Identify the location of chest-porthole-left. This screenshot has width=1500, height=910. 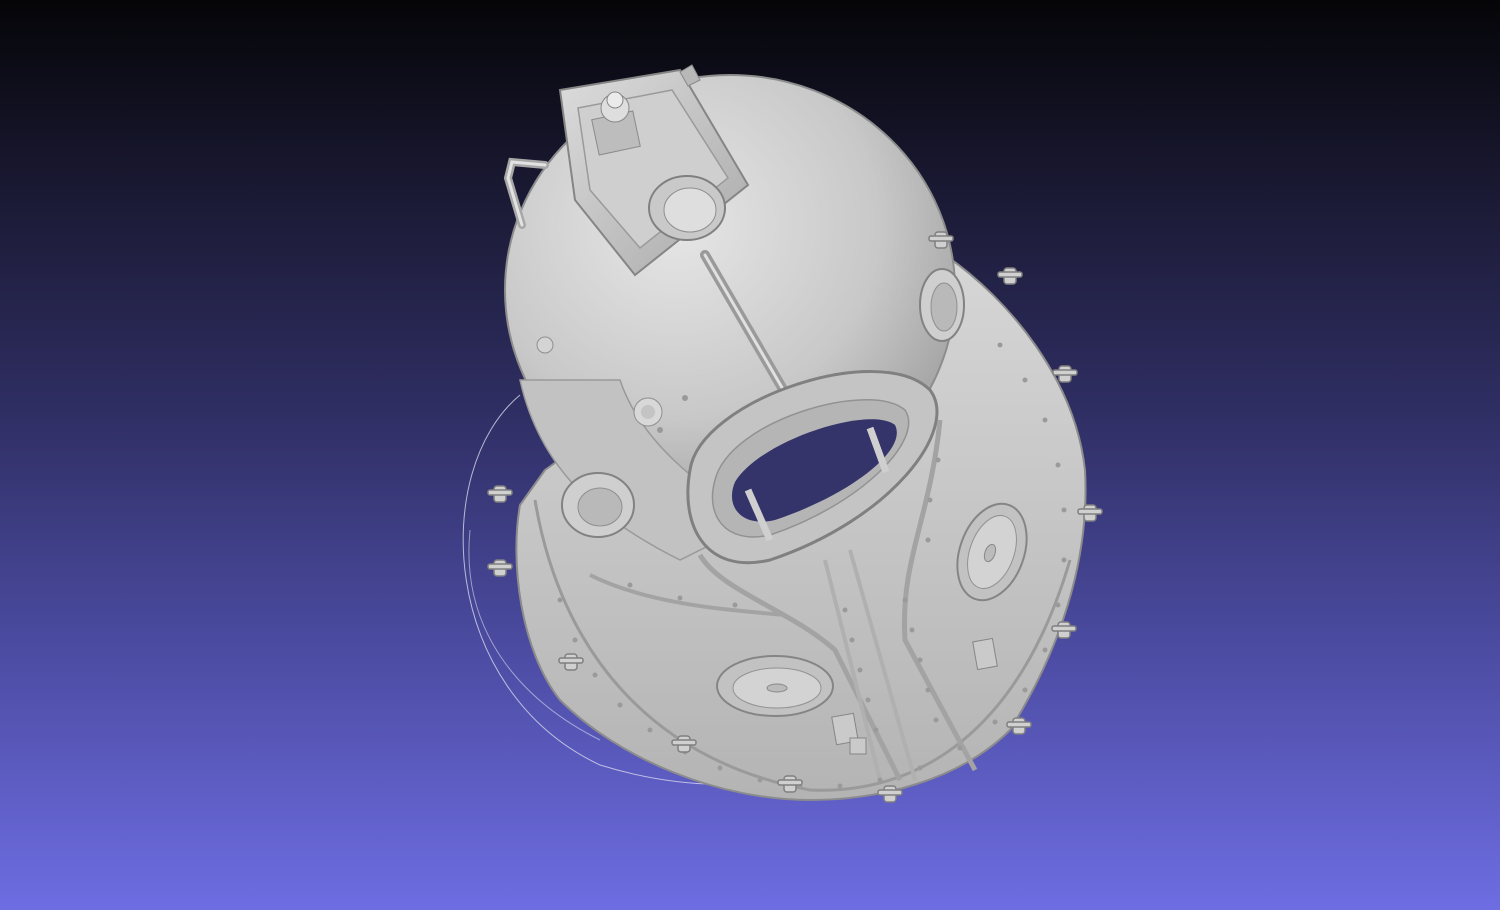
(775, 686).